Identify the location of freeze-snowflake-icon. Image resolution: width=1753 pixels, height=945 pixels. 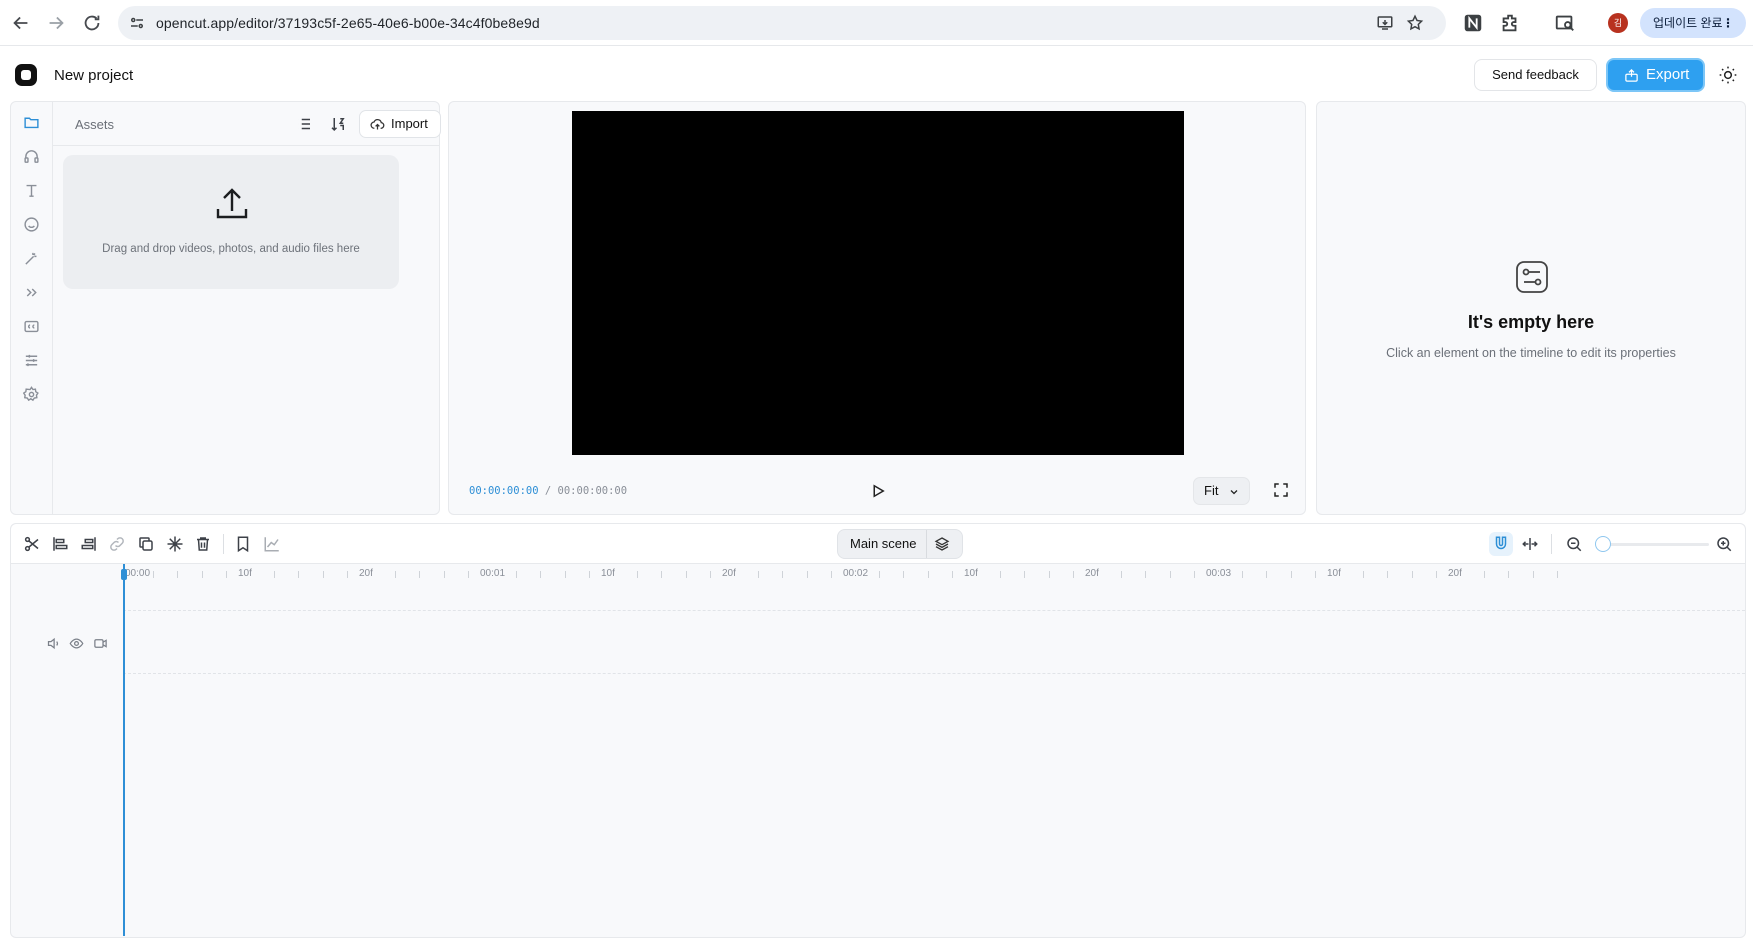
(175, 544).